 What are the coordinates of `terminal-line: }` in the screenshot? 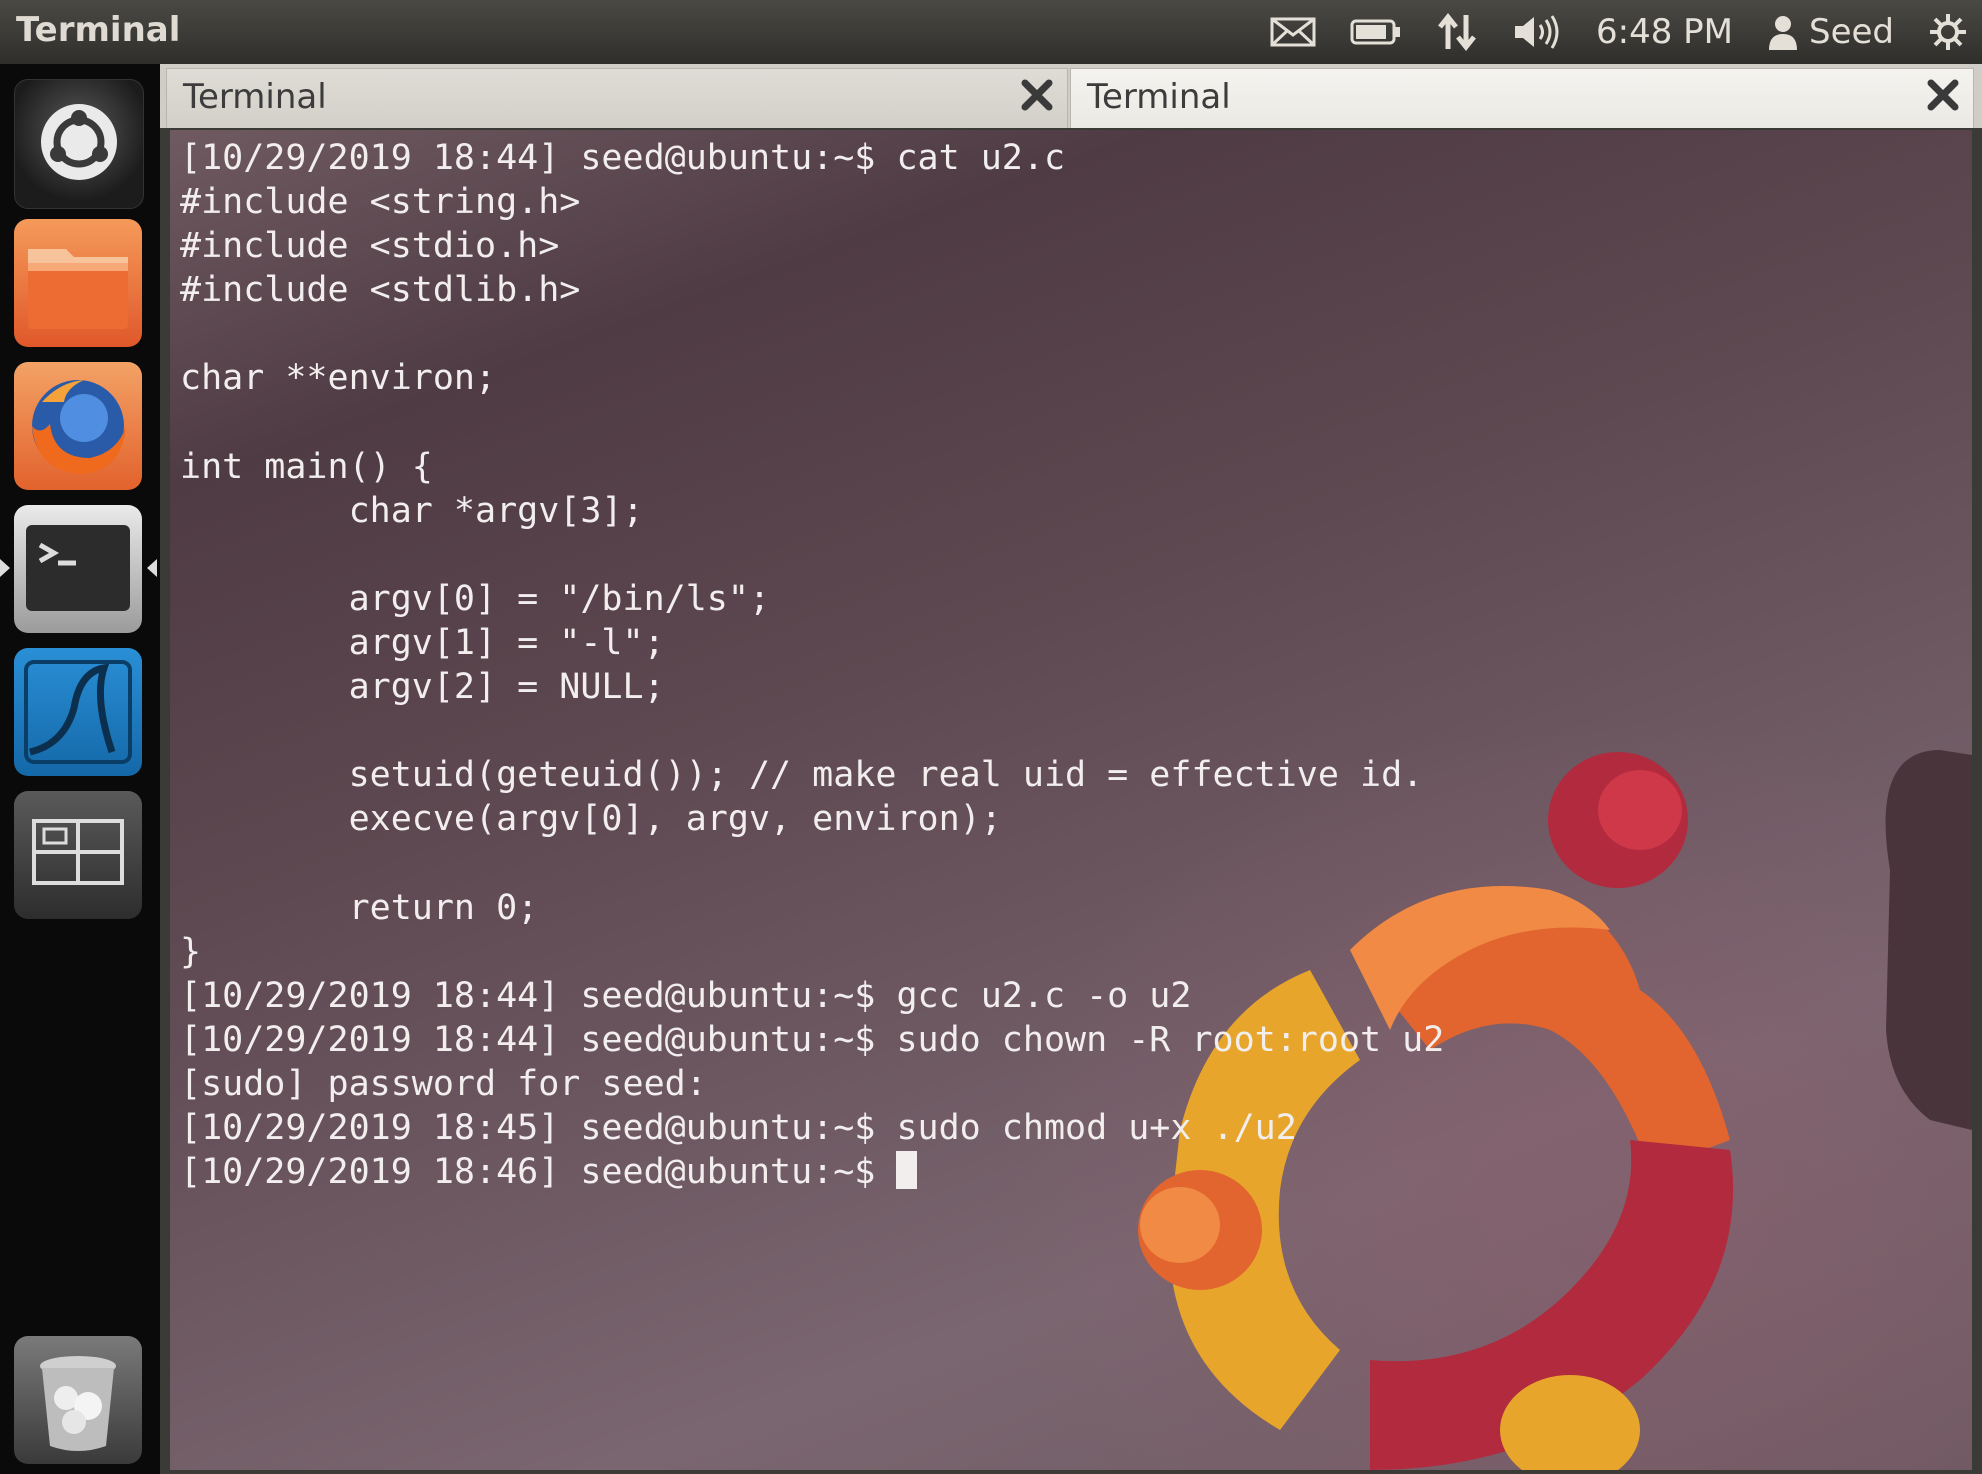 It's located at (191, 951).